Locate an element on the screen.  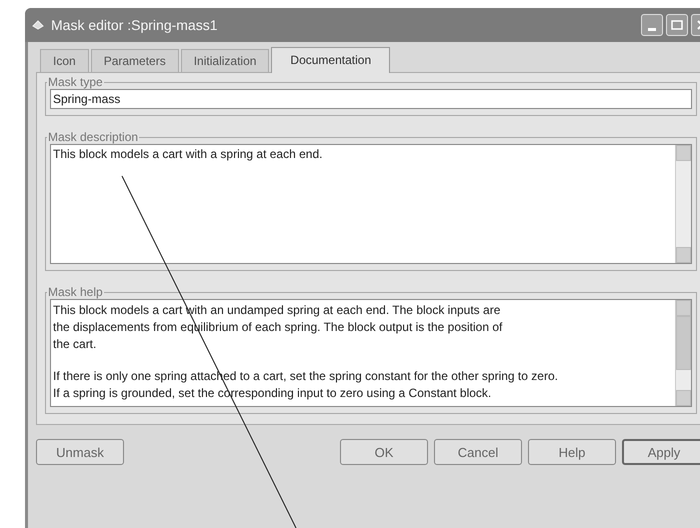
group-label: Mask type is located at coordinates (75, 82).